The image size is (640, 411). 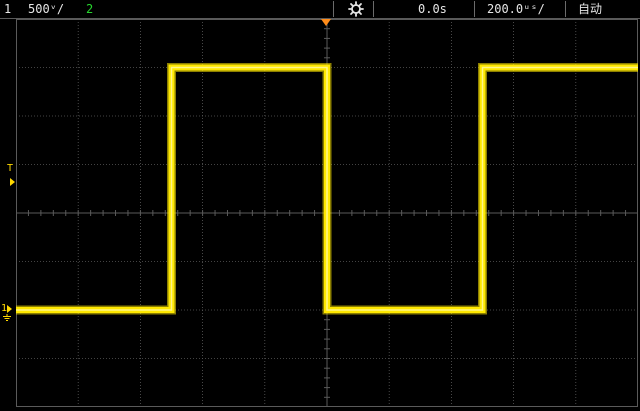 I want to click on trigger-position-icon, so click(x=326, y=22).